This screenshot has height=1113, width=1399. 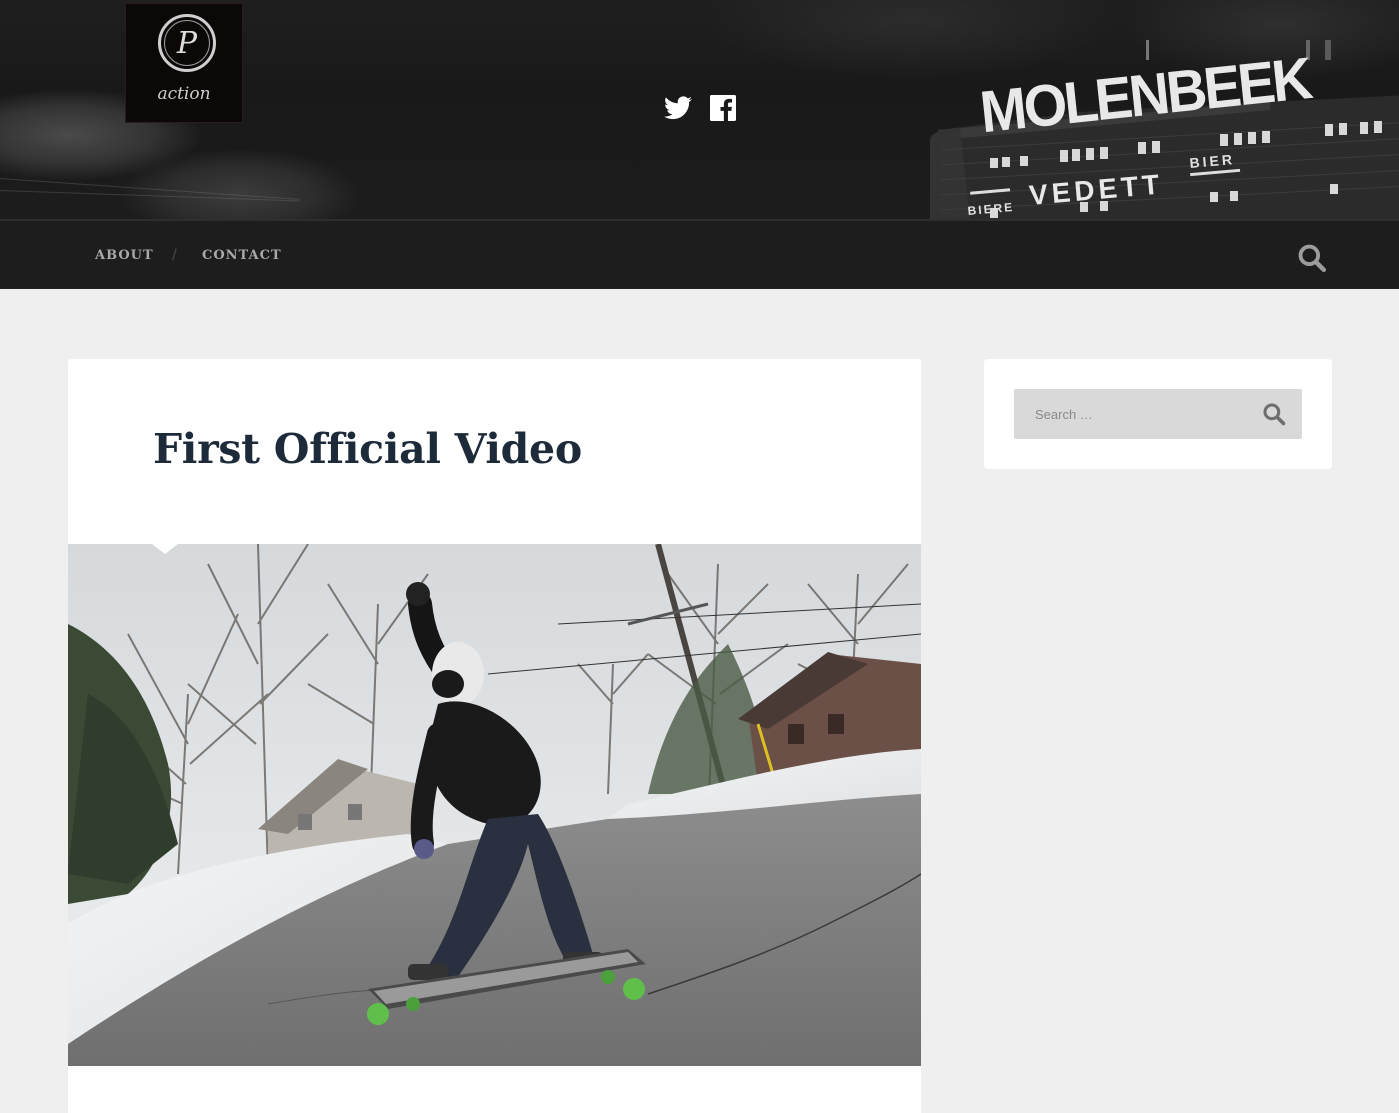 What do you see at coordinates (367, 449) in the screenshot?
I see `post-title: First Official Video` at bounding box center [367, 449].